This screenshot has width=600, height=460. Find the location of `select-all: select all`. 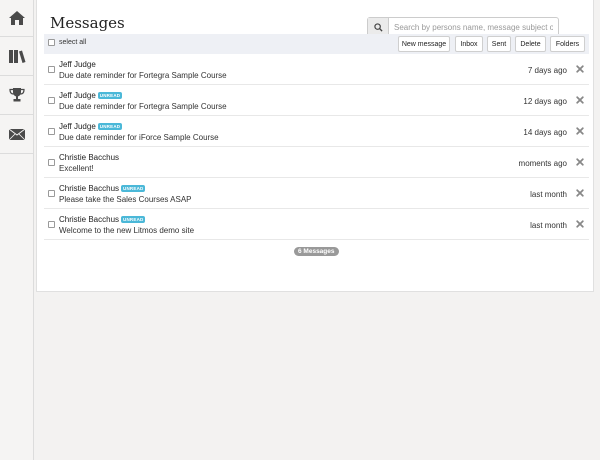

select-all: select all is located at coordinates (67, 42).